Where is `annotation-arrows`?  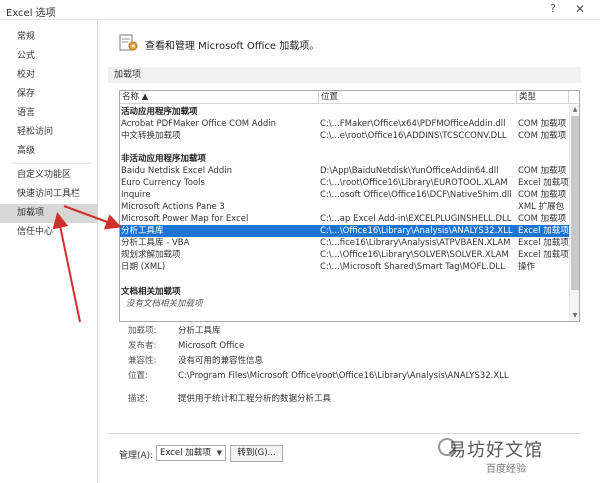 annotation-arrows is located at coordinates (87, 264).